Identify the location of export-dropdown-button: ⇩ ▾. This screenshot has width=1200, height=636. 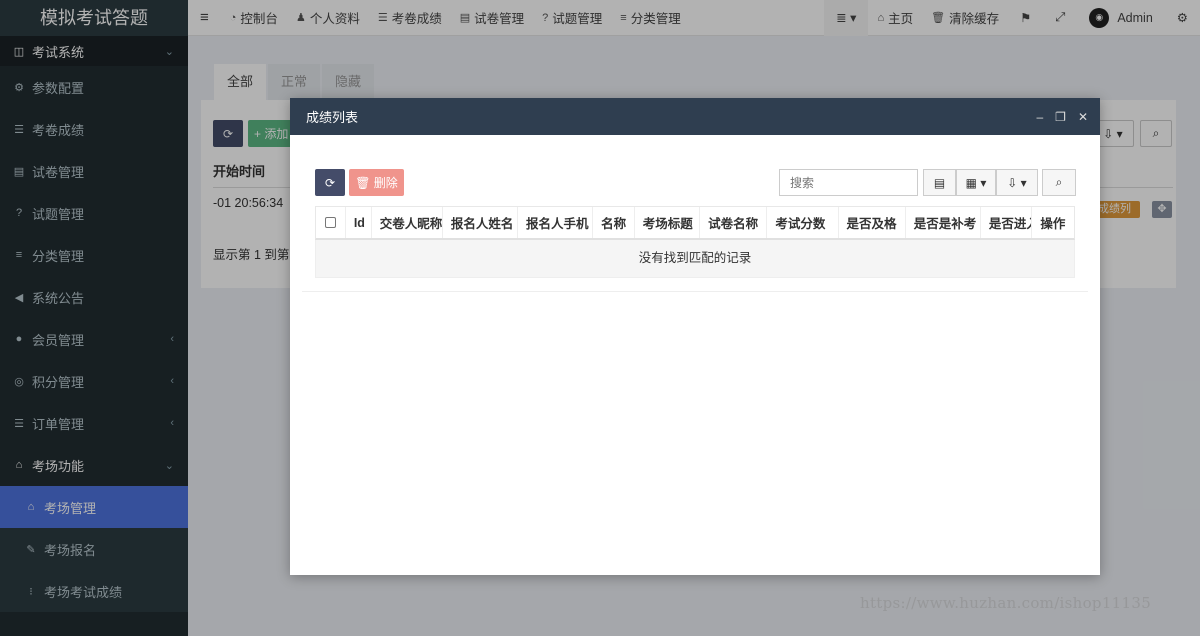
(1017, 182).